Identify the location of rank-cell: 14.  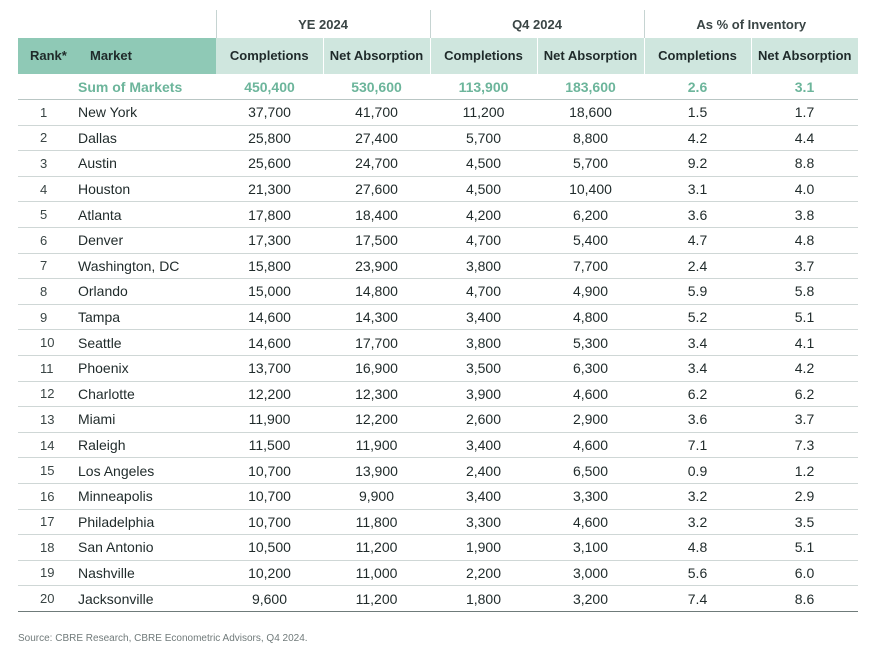
(44, 445).